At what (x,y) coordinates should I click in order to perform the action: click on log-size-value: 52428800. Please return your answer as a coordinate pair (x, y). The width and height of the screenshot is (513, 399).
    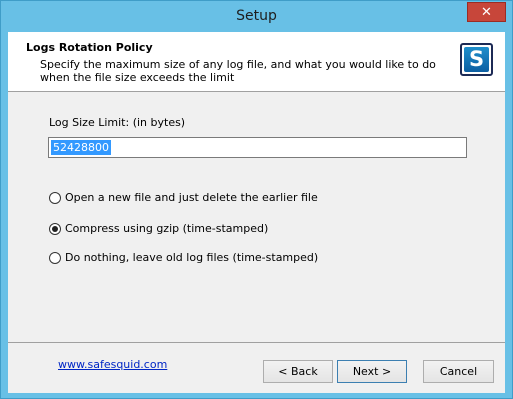
    Looking at the image, I should click on (81, 147).